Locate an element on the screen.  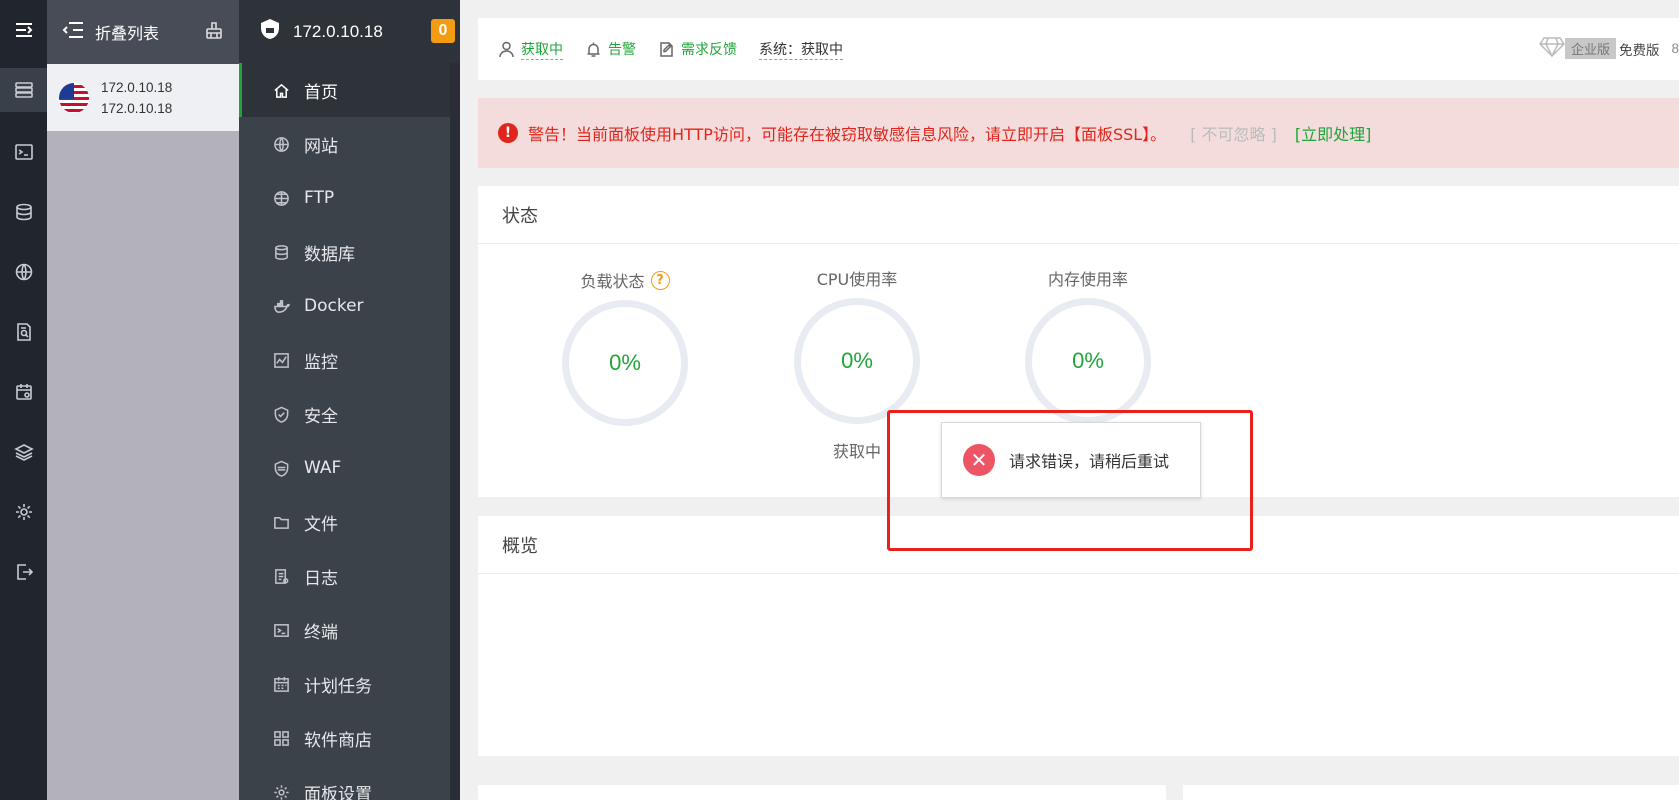
ignore-link: [ 不可忽略 ] is located at coordinates (1233, 134).